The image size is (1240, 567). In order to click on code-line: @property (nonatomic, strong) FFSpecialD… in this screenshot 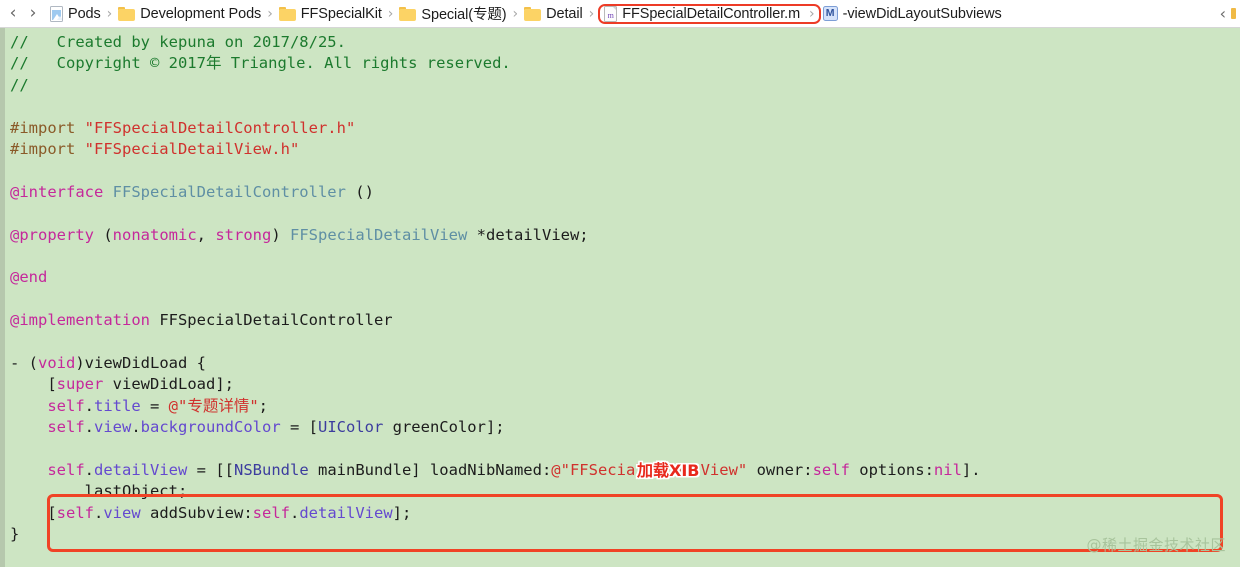, I will do `click(622, 235)`.